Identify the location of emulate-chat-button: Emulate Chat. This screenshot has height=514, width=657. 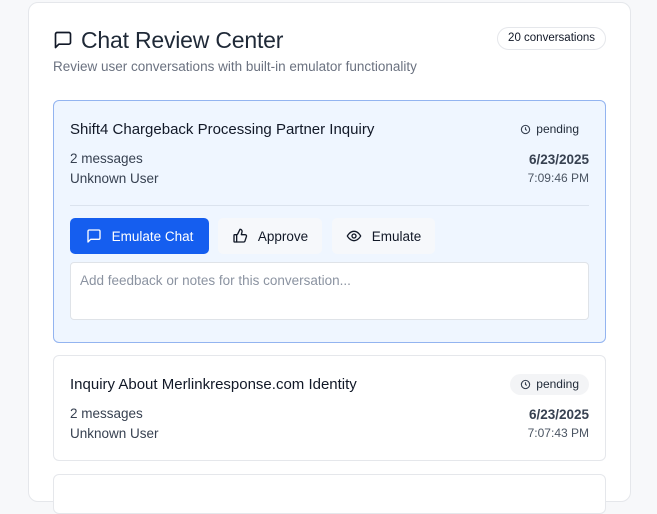
(139, 236).